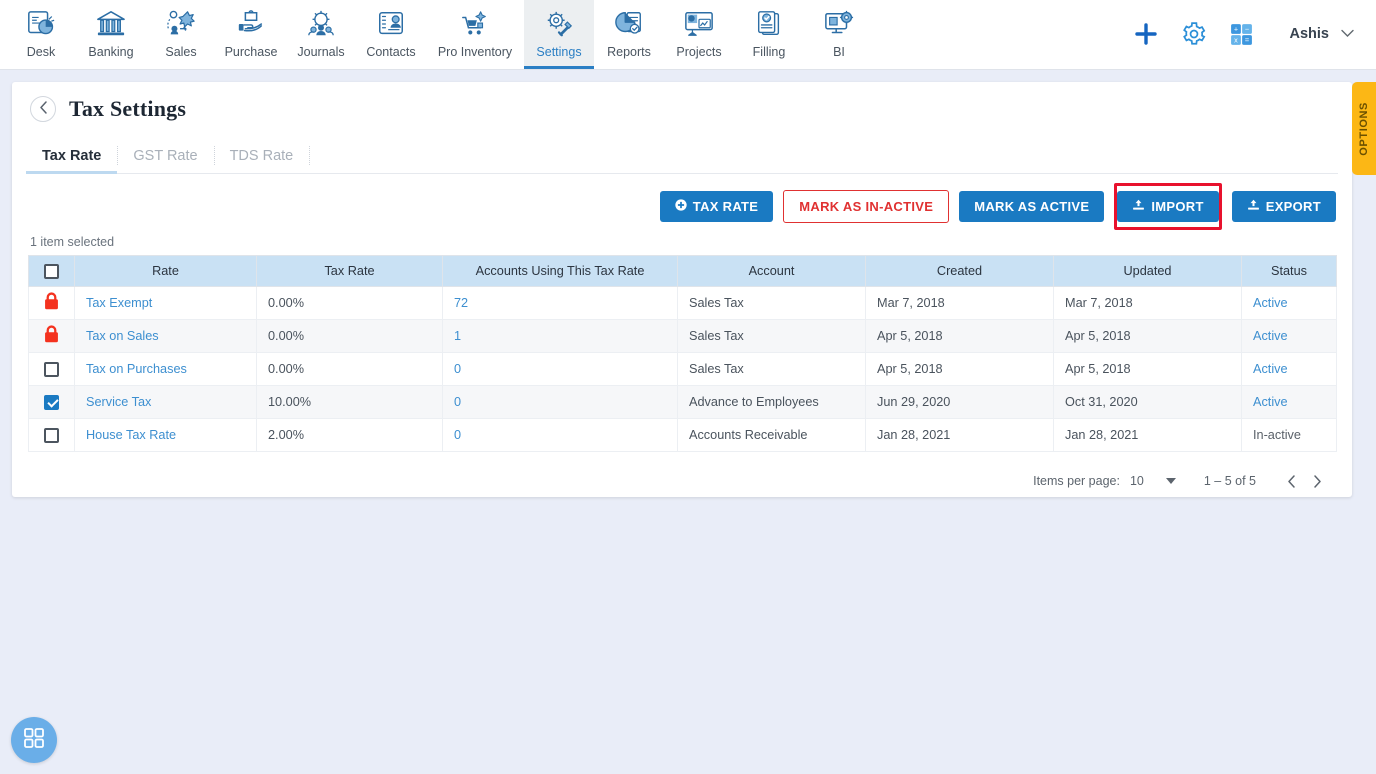 The width and height of the screenshot is (1376, 774). I want to click on nav-item-bi: BI, so click(839, 34).